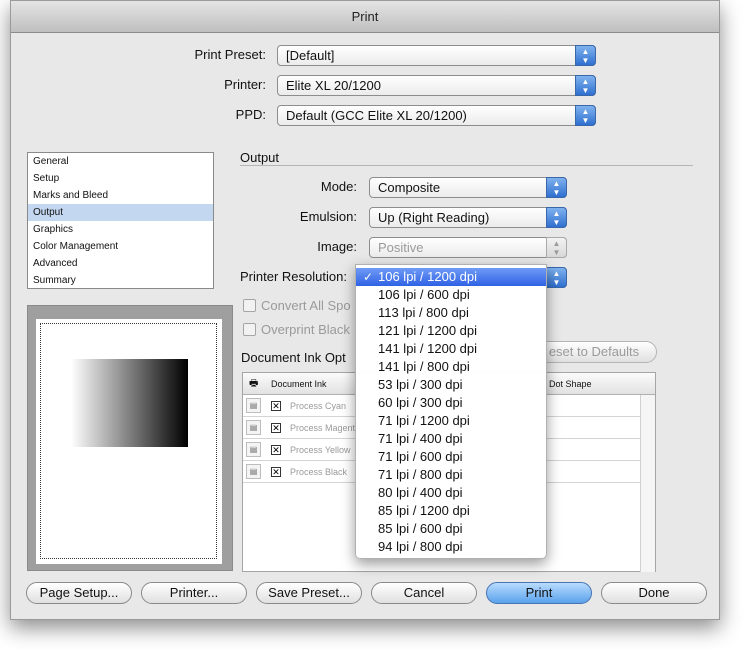  I want to click on col-document-ink: Document Ink, so click(299, 384).